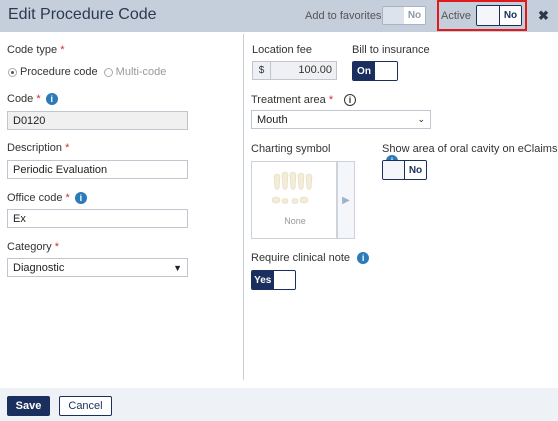  Describe the element at coordinates (292, 187) in the screenshot. I see `teeth-icon` at that location.